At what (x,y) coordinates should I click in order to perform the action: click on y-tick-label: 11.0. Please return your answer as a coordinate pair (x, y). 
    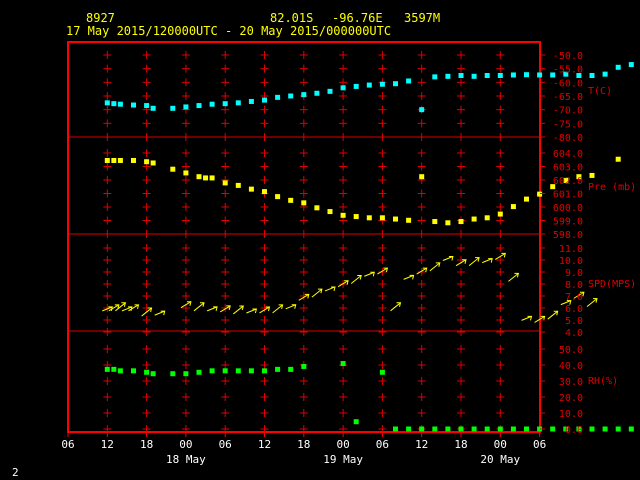
    Looking at the image, I should click on (571, 249).